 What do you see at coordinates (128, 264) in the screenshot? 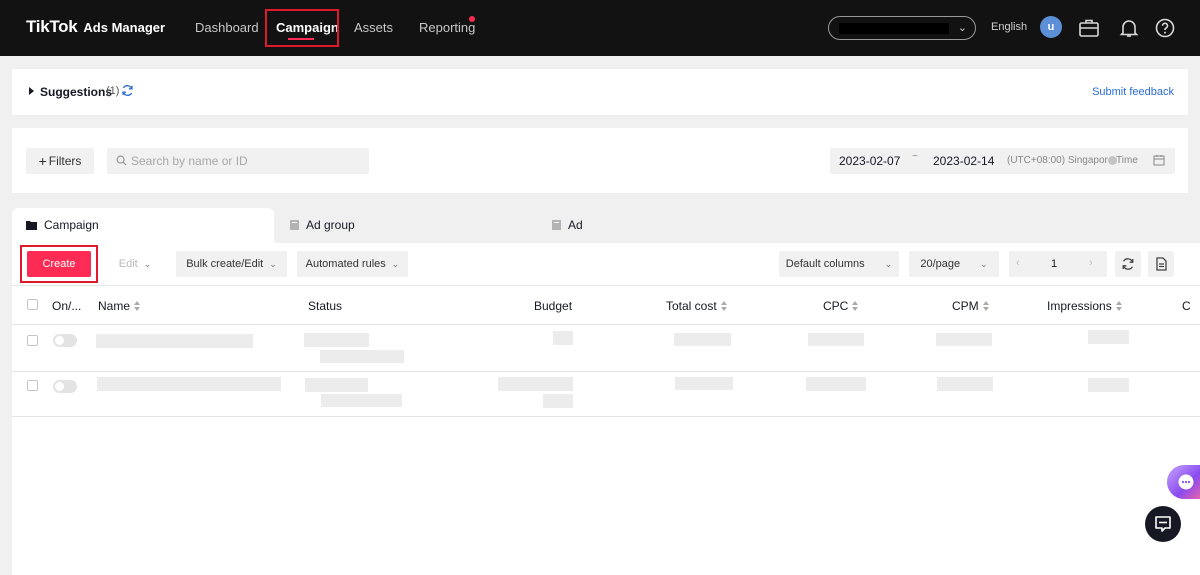
I see `edit-label: Edit` at bounding box center [128, 264].